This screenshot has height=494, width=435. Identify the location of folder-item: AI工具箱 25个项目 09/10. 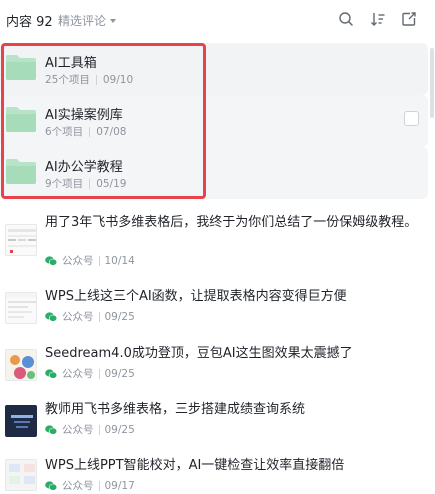
(214, 69).